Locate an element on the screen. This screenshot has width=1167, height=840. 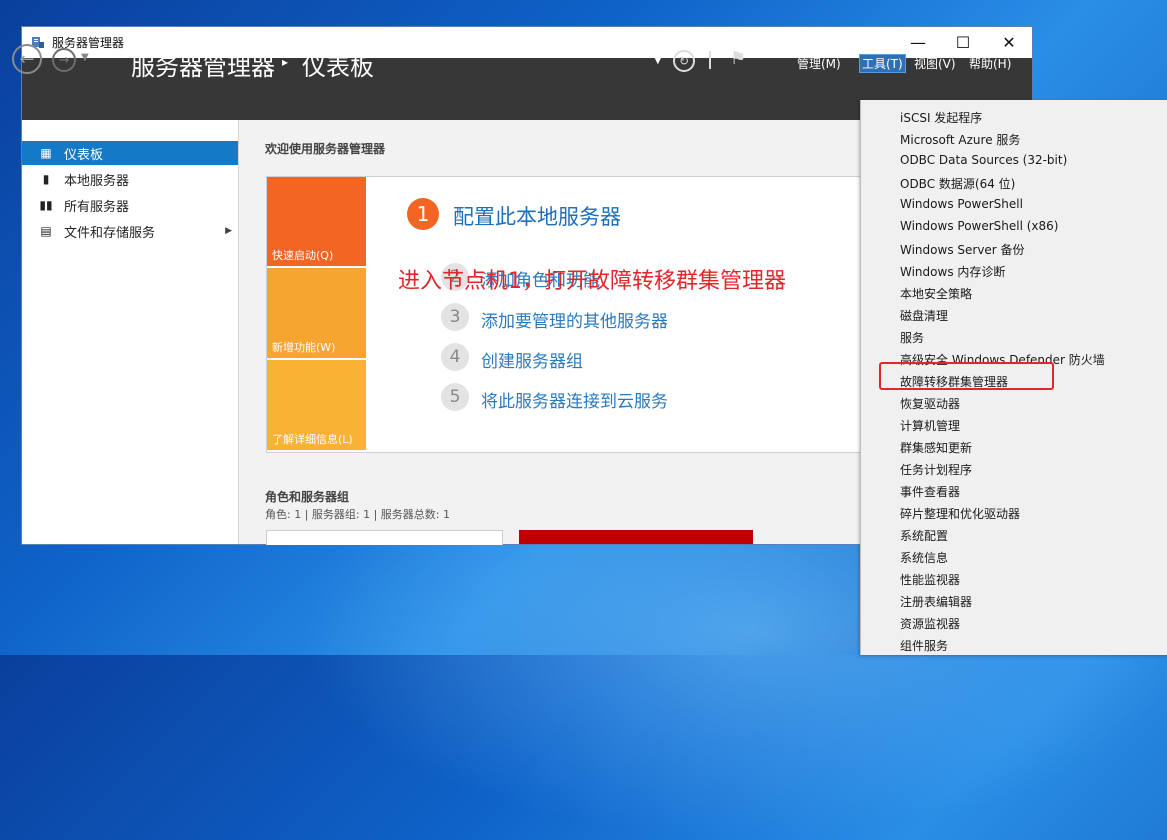
toolbar-divider is located at coordinates (710, 60).